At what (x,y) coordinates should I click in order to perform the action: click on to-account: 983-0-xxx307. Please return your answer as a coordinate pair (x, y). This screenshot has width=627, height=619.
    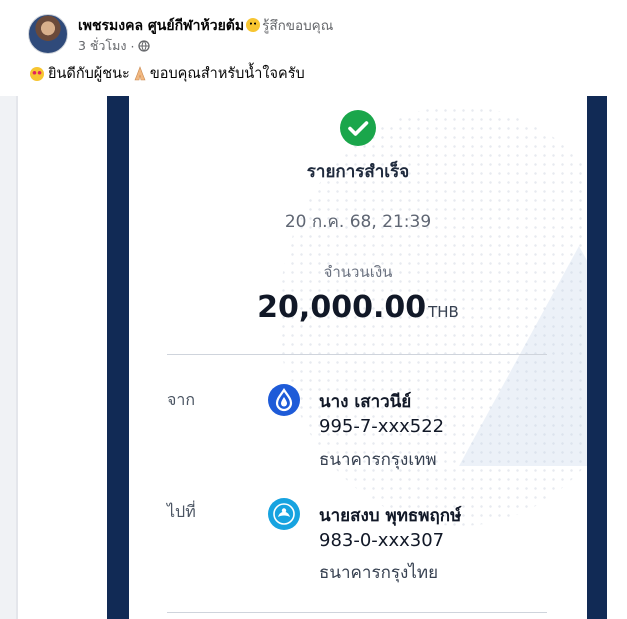
    Looking at the image, I should click on (382, 540).